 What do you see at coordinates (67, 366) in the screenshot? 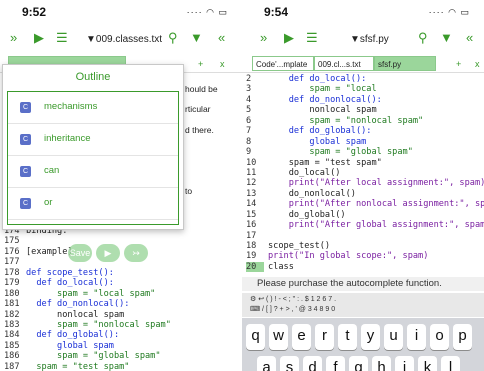
I see `code-line: 187 spam = "test spam"` at bounding box center [67, 366].